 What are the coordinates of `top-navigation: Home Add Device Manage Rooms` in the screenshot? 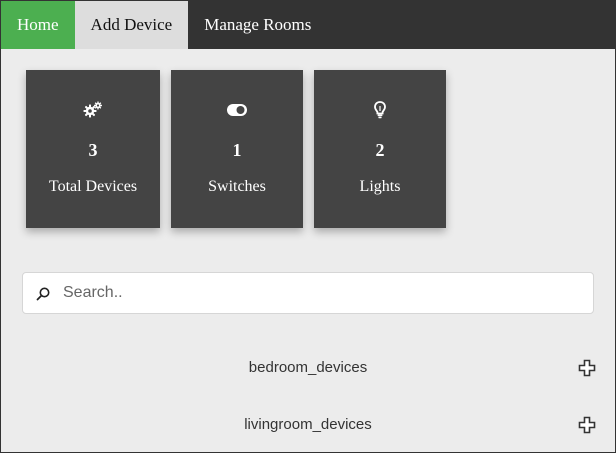 It's located at (308, 25).